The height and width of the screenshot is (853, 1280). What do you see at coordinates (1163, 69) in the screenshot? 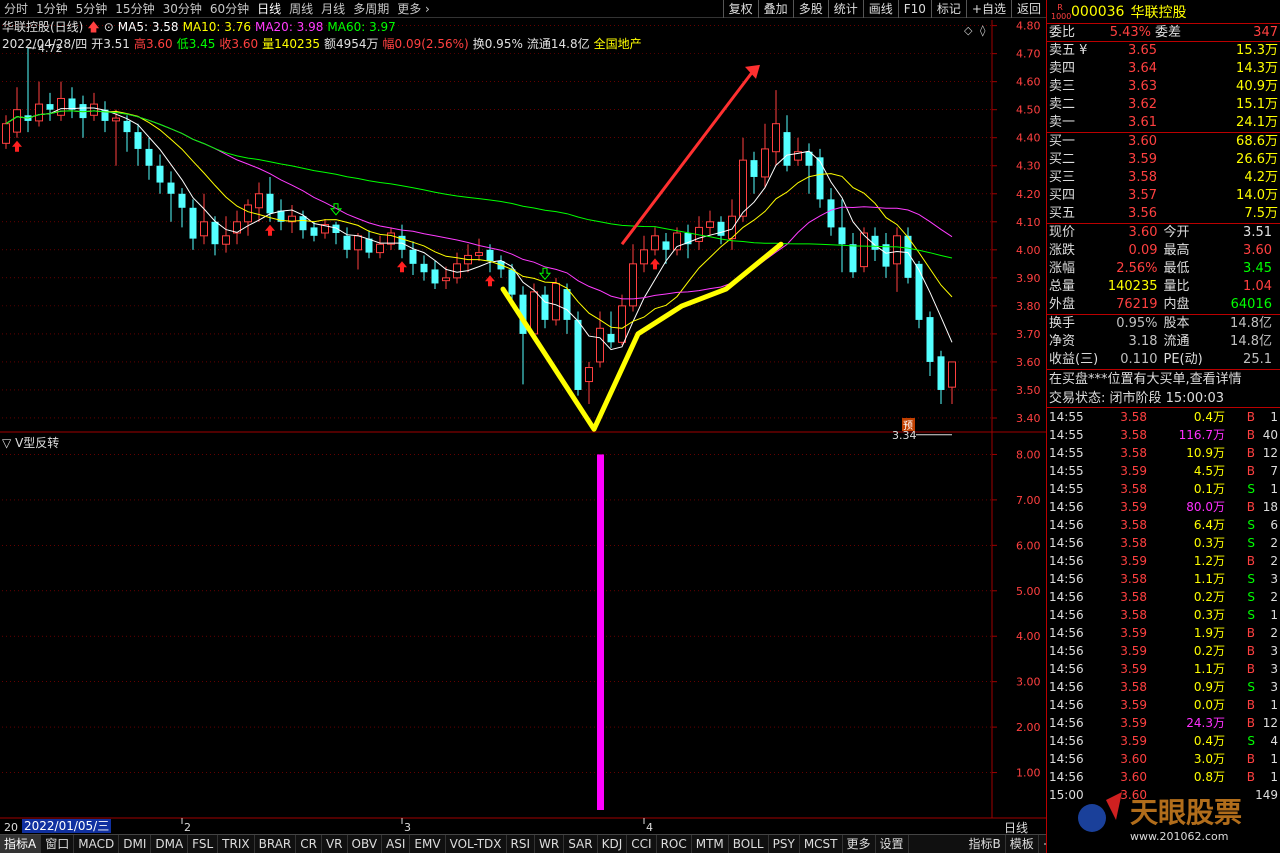
I see `ask-row: 卖四 3.64 14.3万` at bounding box center [1163, 69].